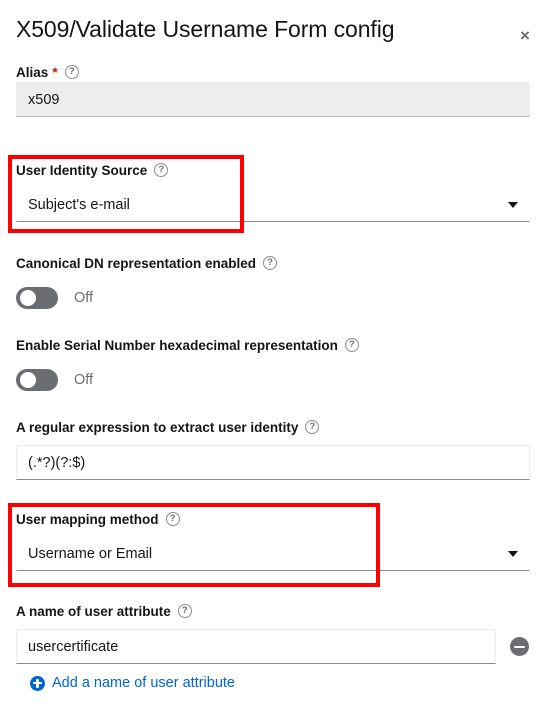  Describe the element at coordinates (37, 380) in the screenshot. I see `serial-hex-toggle` at that location.